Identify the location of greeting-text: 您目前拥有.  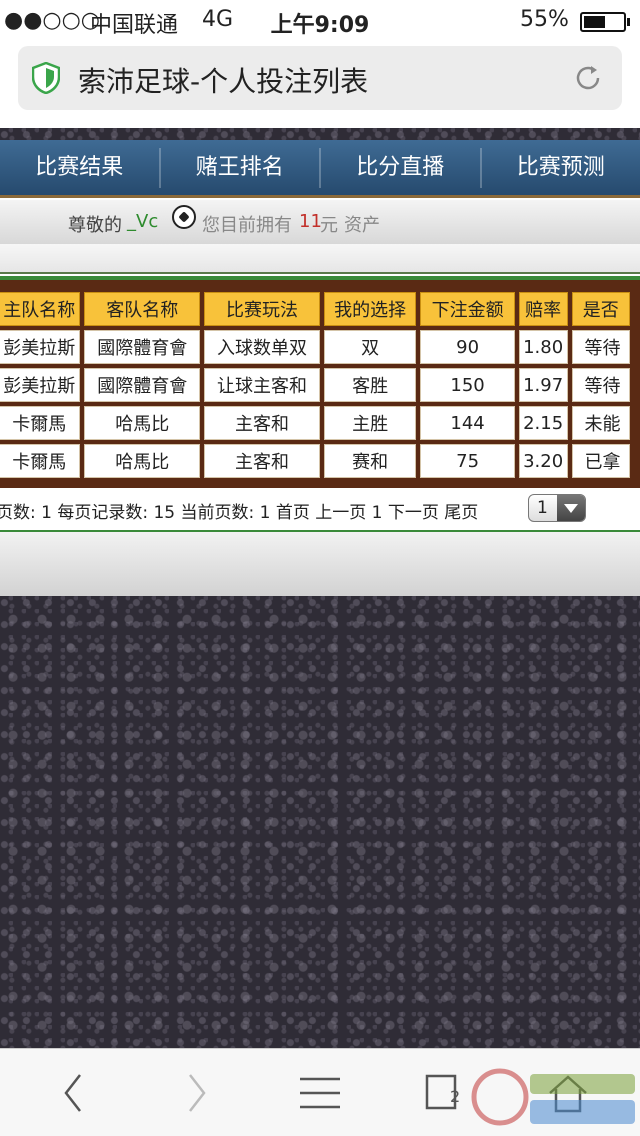
(247, 225).